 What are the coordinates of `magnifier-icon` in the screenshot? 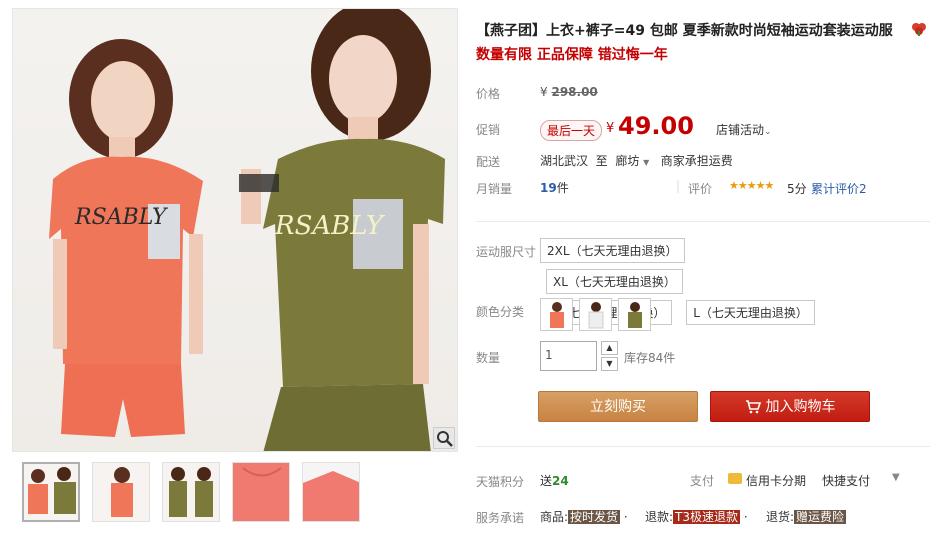 It's located at (445, 439).